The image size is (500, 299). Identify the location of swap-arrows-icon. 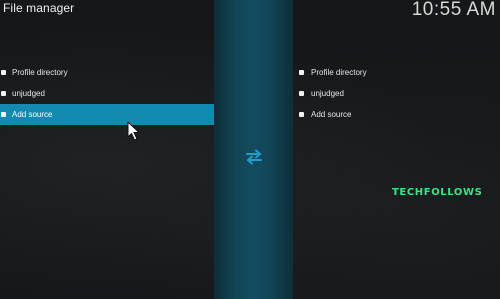
(254, 157).